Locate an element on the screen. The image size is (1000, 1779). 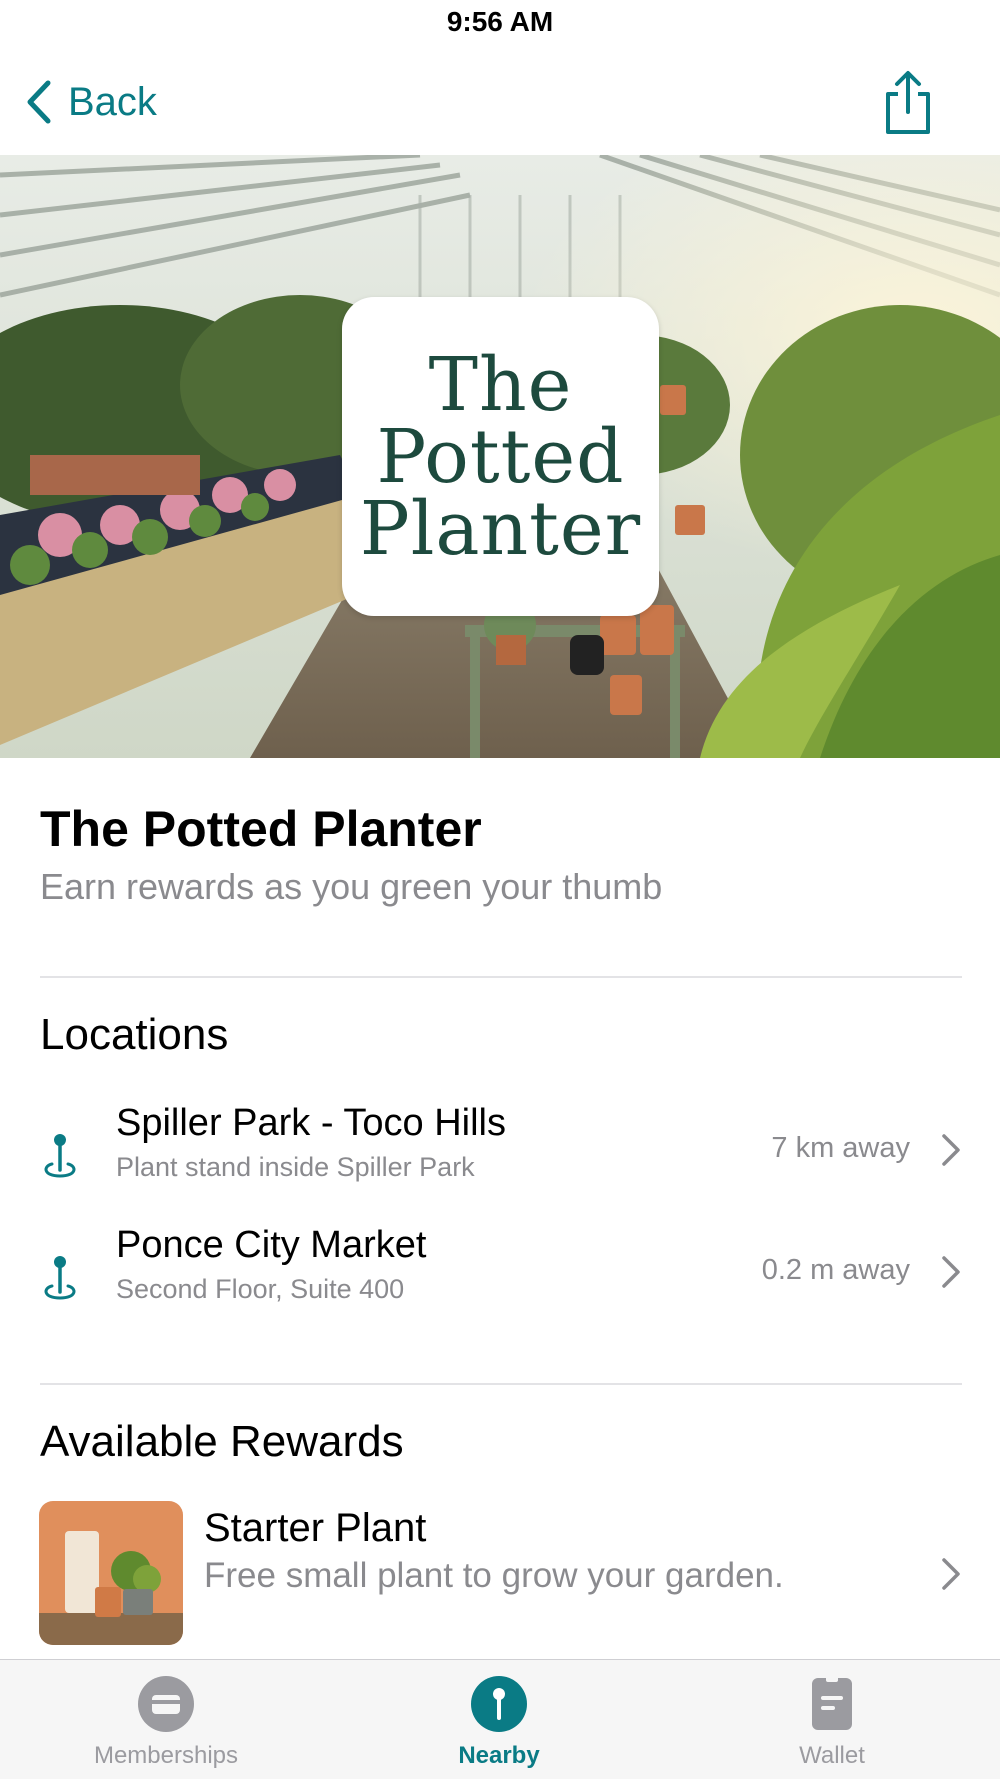
share-icon is located at coordinates (908, 102).